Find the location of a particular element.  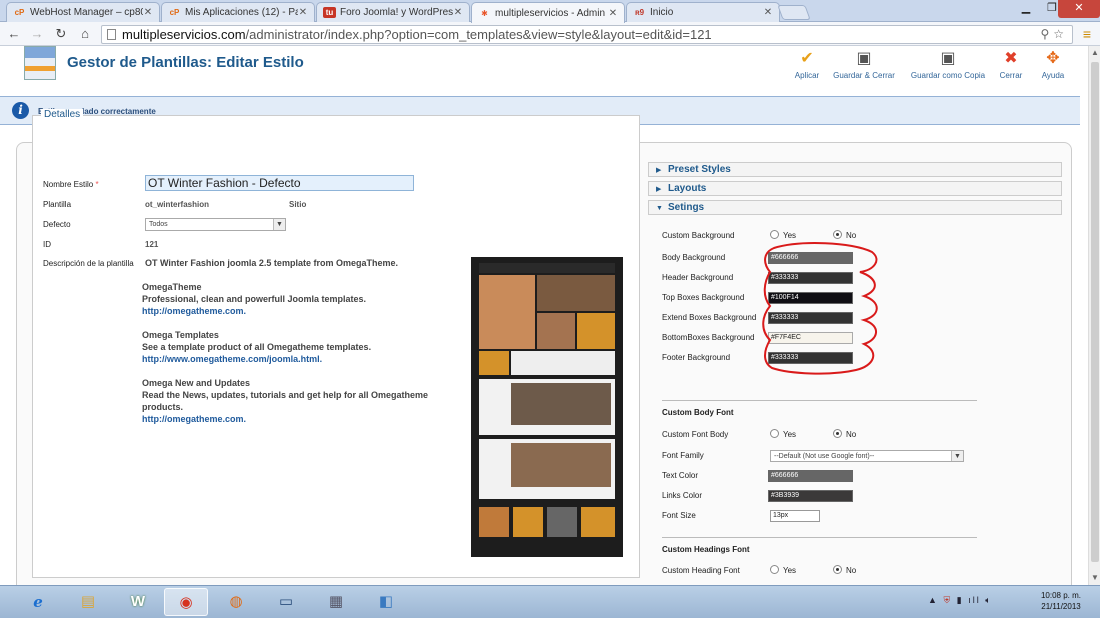

browser-tab-inicio: ʀ9 Inicio ✕ is located at coordinates (703, 12).